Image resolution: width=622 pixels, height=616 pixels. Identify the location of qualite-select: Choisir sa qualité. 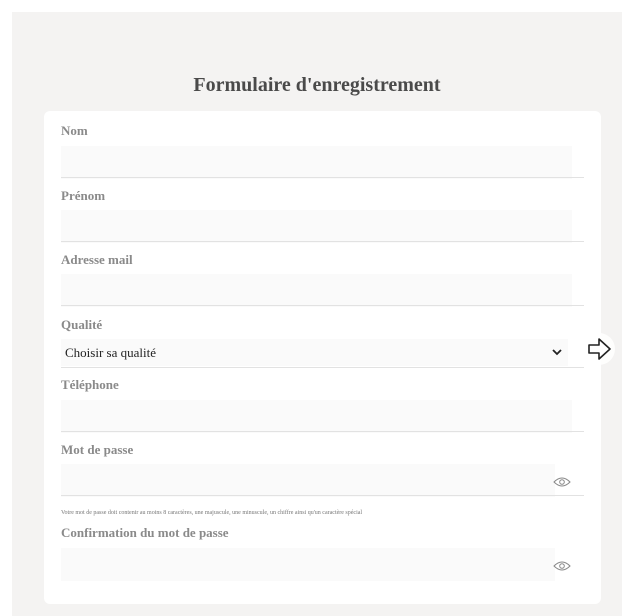
(314, 352).